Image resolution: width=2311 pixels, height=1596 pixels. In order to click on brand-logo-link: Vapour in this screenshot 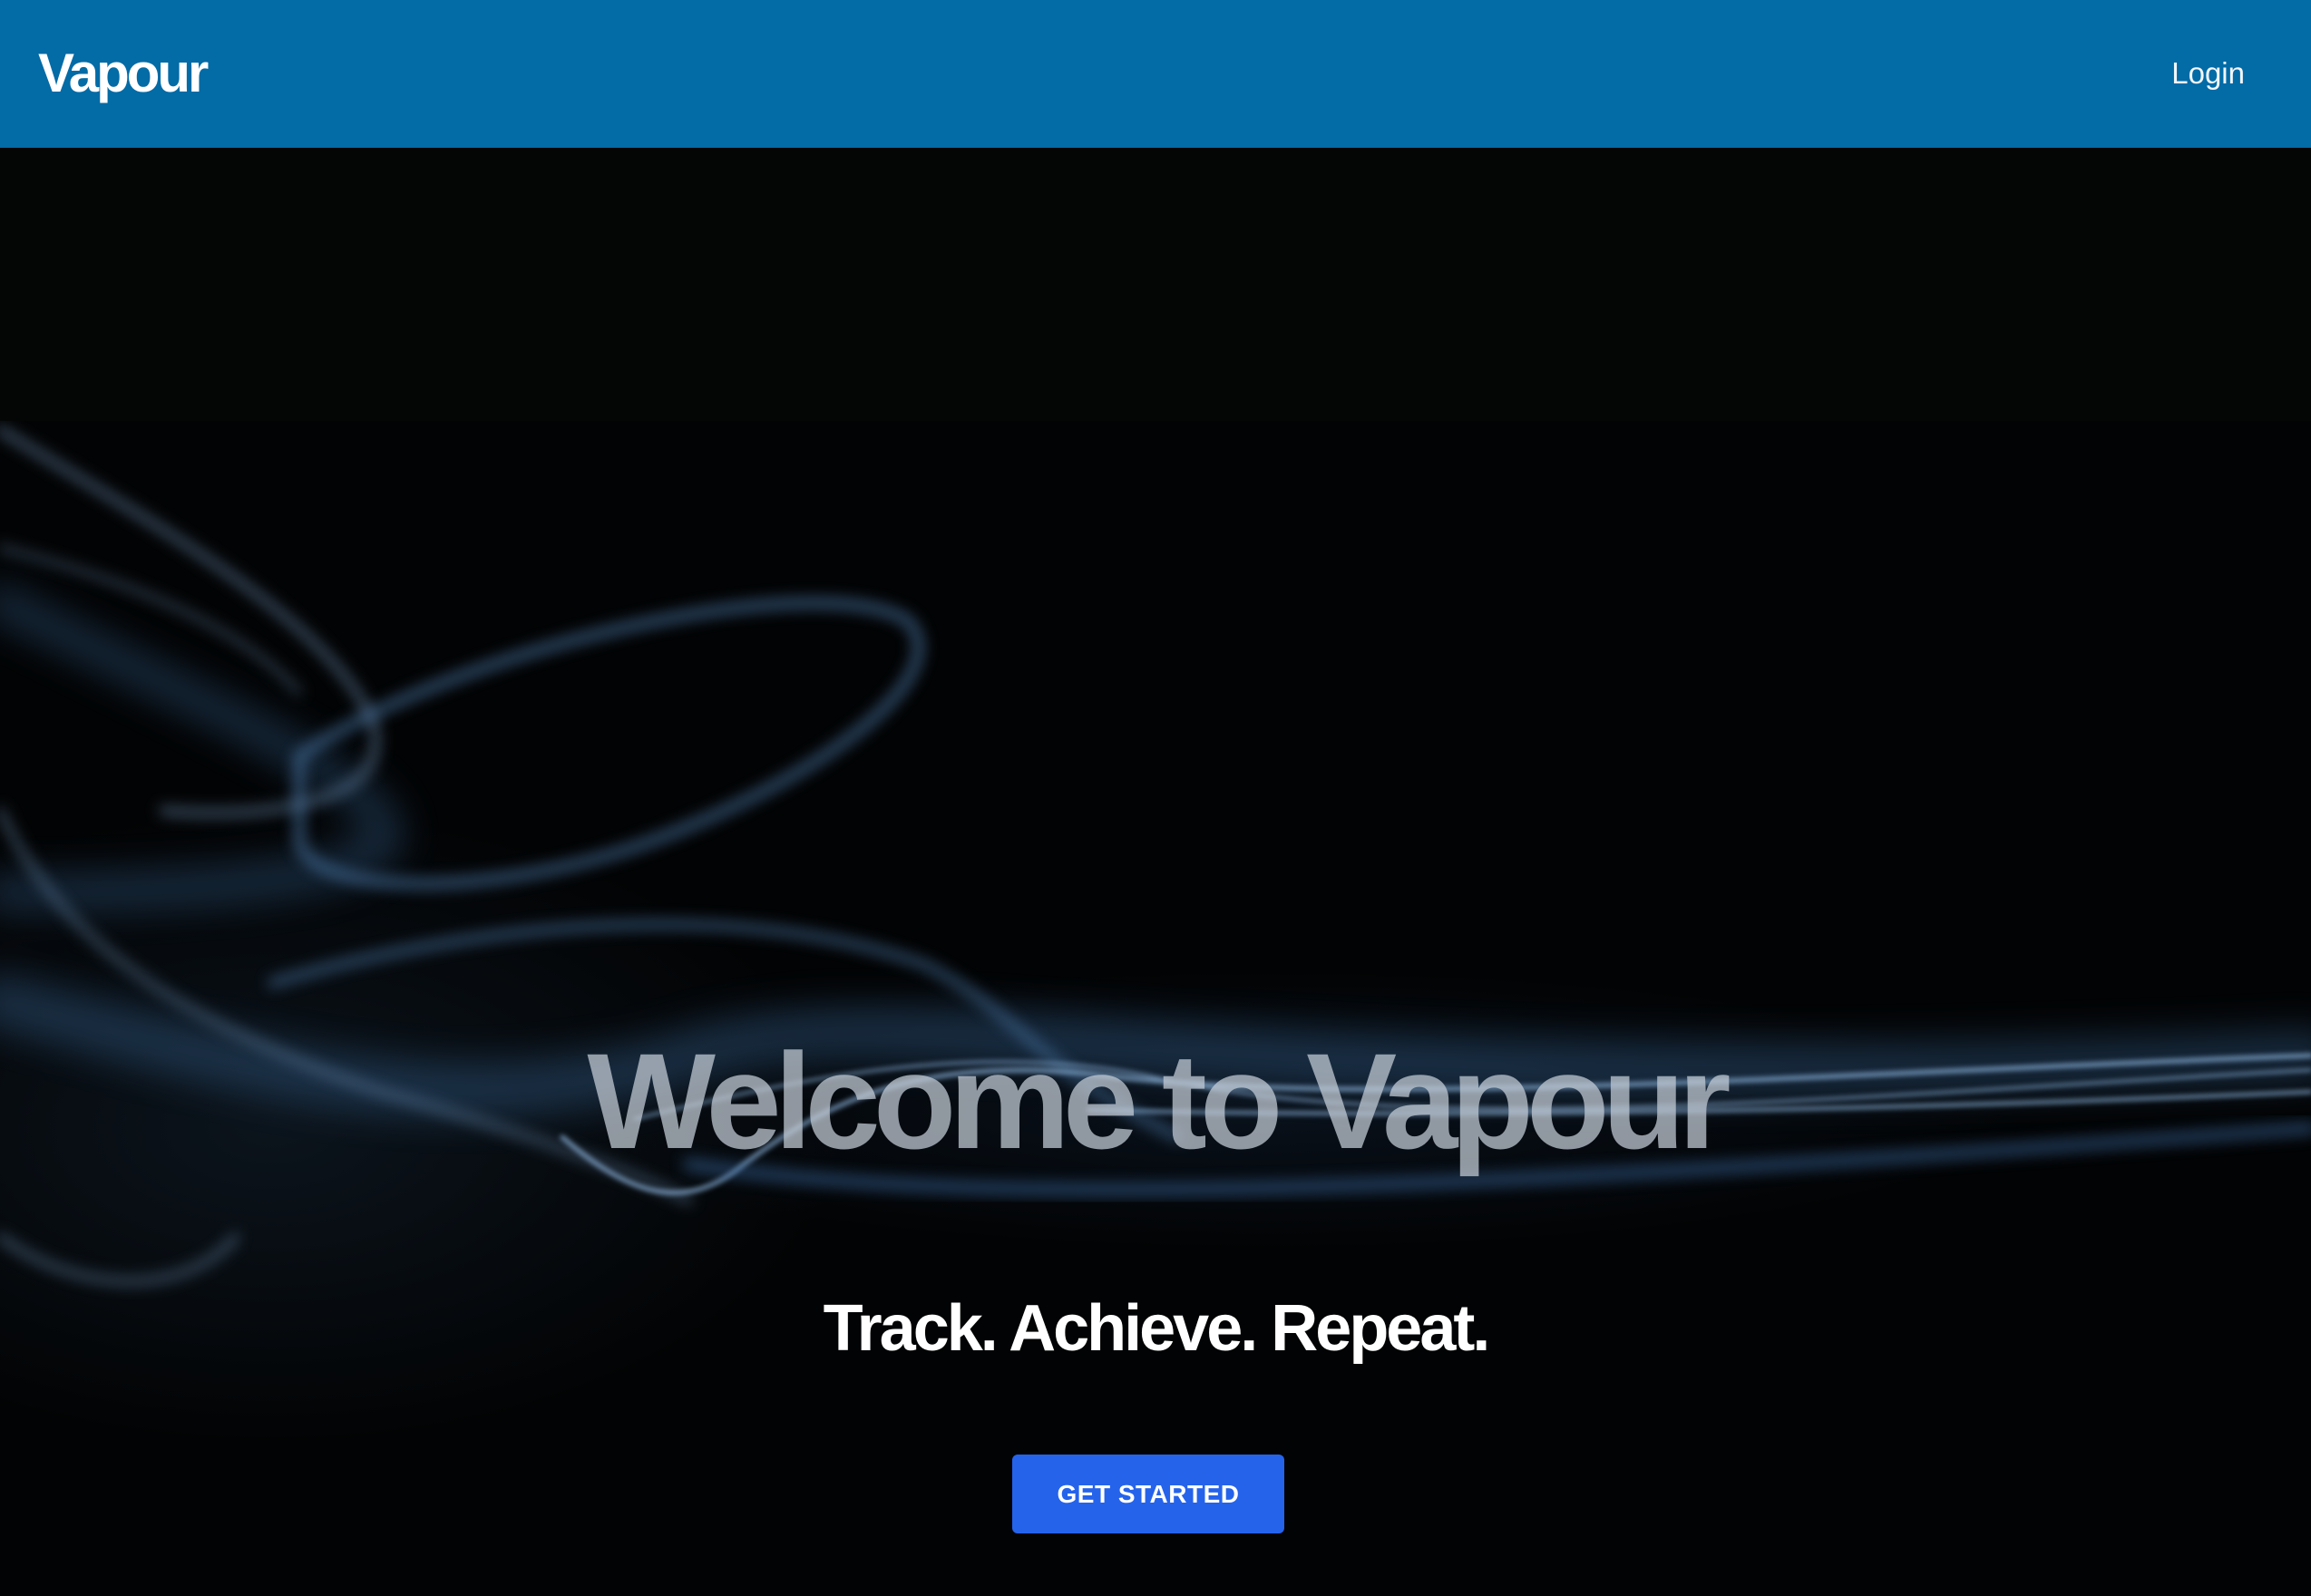, I will do `click(124, 73)`.